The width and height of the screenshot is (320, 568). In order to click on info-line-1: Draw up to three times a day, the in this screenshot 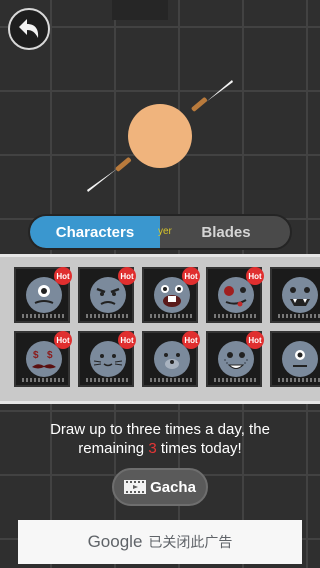, I will do `click(160, 429)`.